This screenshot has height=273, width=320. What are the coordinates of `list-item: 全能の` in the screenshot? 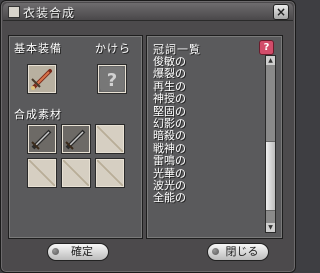 It's located at (207, 197).